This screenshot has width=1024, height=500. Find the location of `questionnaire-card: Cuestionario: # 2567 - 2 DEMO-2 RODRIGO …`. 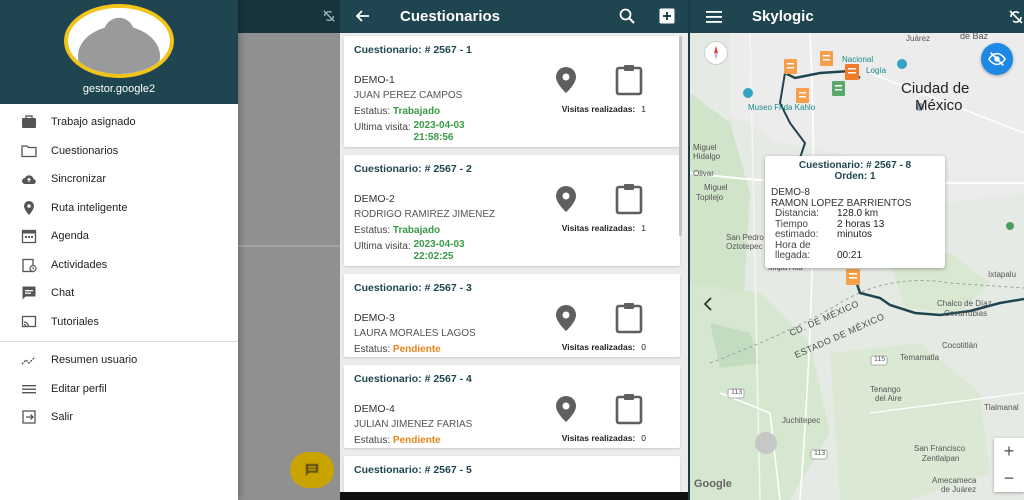

questionnaire-card: Cuestionario: # 2567 - 2 DEMO-2 RODRIGO … is located at coordinates (512, 210).